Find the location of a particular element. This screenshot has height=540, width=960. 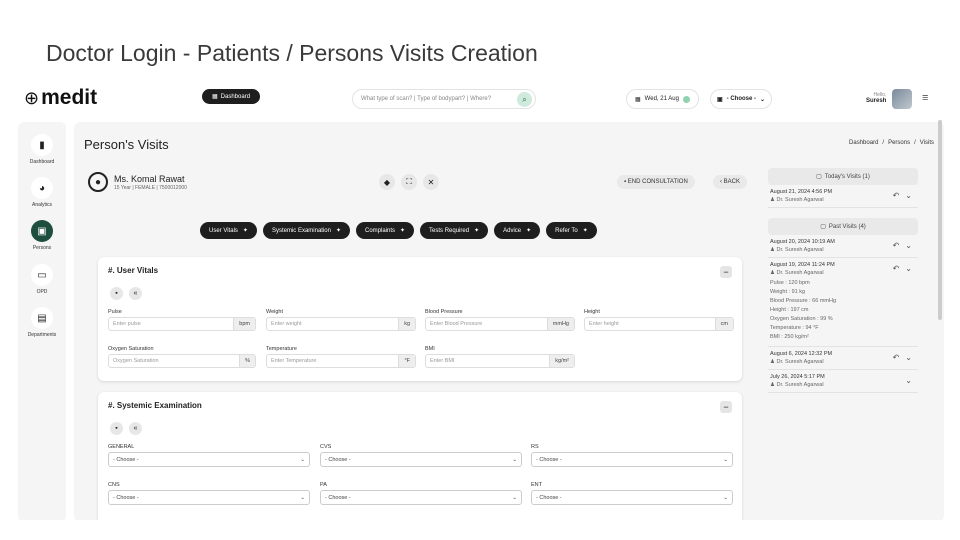

sidebar-item-opd: ▭ OPD is located at coordinates (42, 279).